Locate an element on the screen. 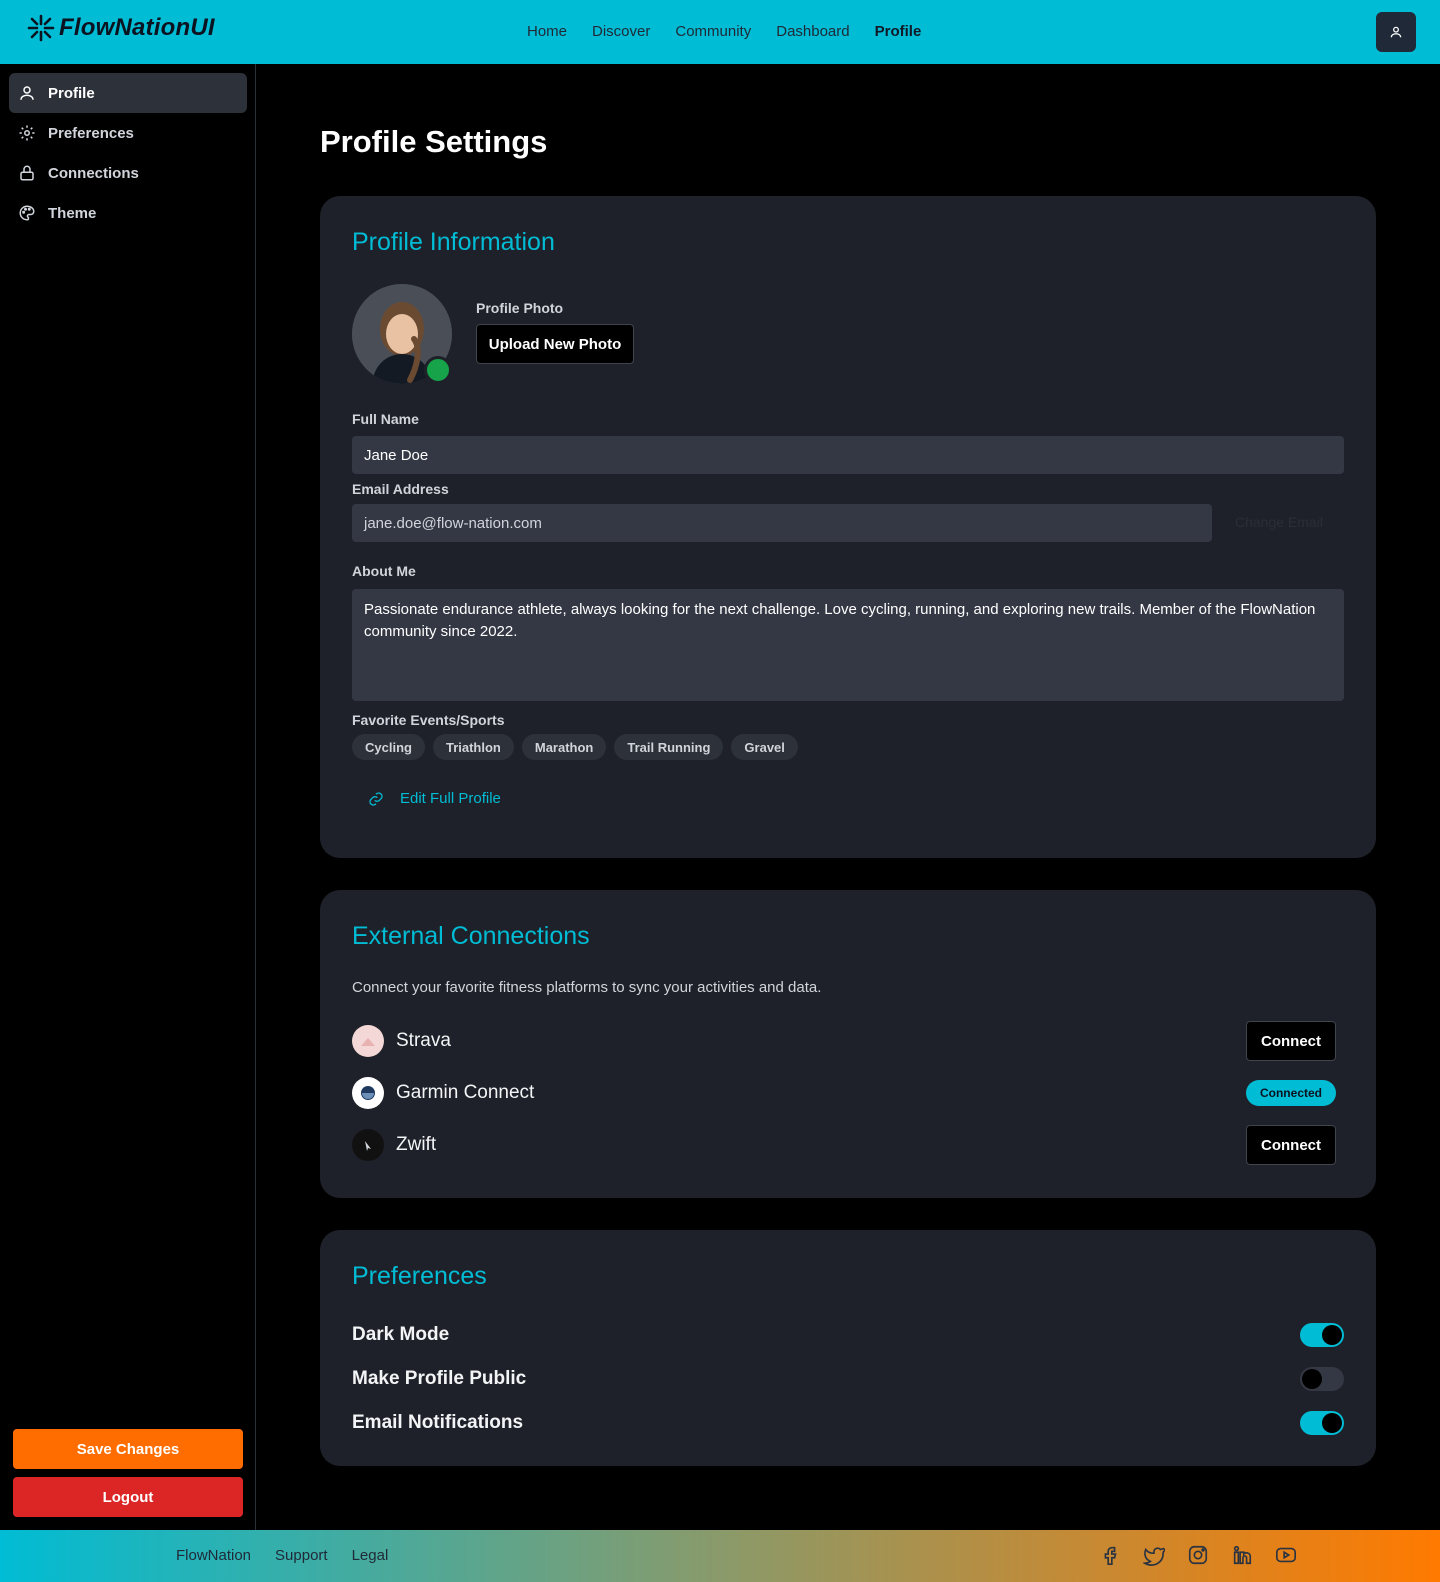 The width and height of the screenshot is (1440, 1582). about-me-label: About Me is located at coordinates (384, 571).